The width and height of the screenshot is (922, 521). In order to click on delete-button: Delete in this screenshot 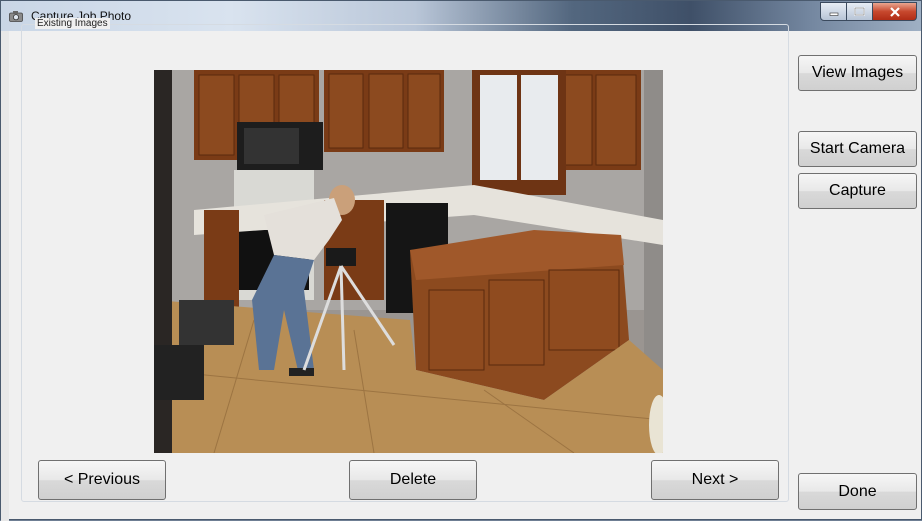, I will do `click(413, 480)`.